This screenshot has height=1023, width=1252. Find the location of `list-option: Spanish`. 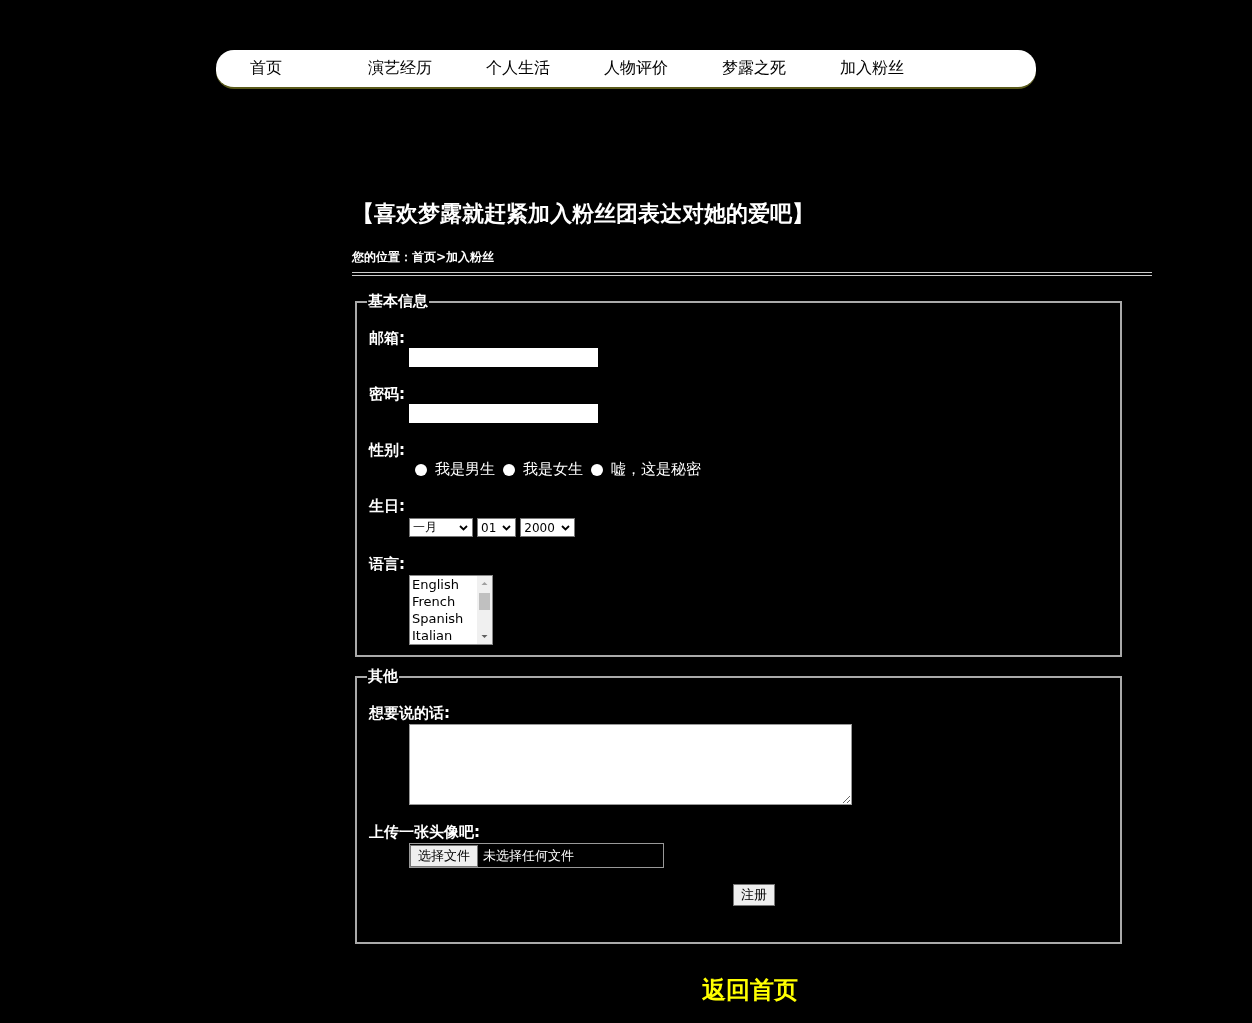

list-option: Spanish is located at coordinates (443, 618).